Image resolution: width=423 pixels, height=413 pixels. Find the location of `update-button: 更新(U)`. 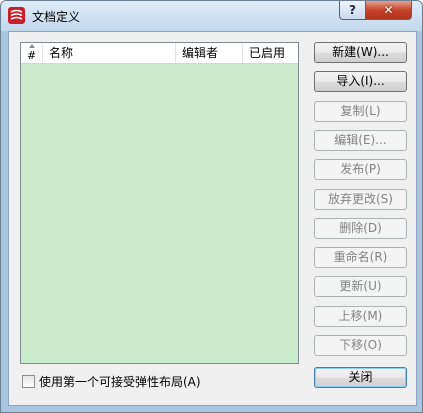

update-button: 更新(U) is located at coordinates (360, 286).